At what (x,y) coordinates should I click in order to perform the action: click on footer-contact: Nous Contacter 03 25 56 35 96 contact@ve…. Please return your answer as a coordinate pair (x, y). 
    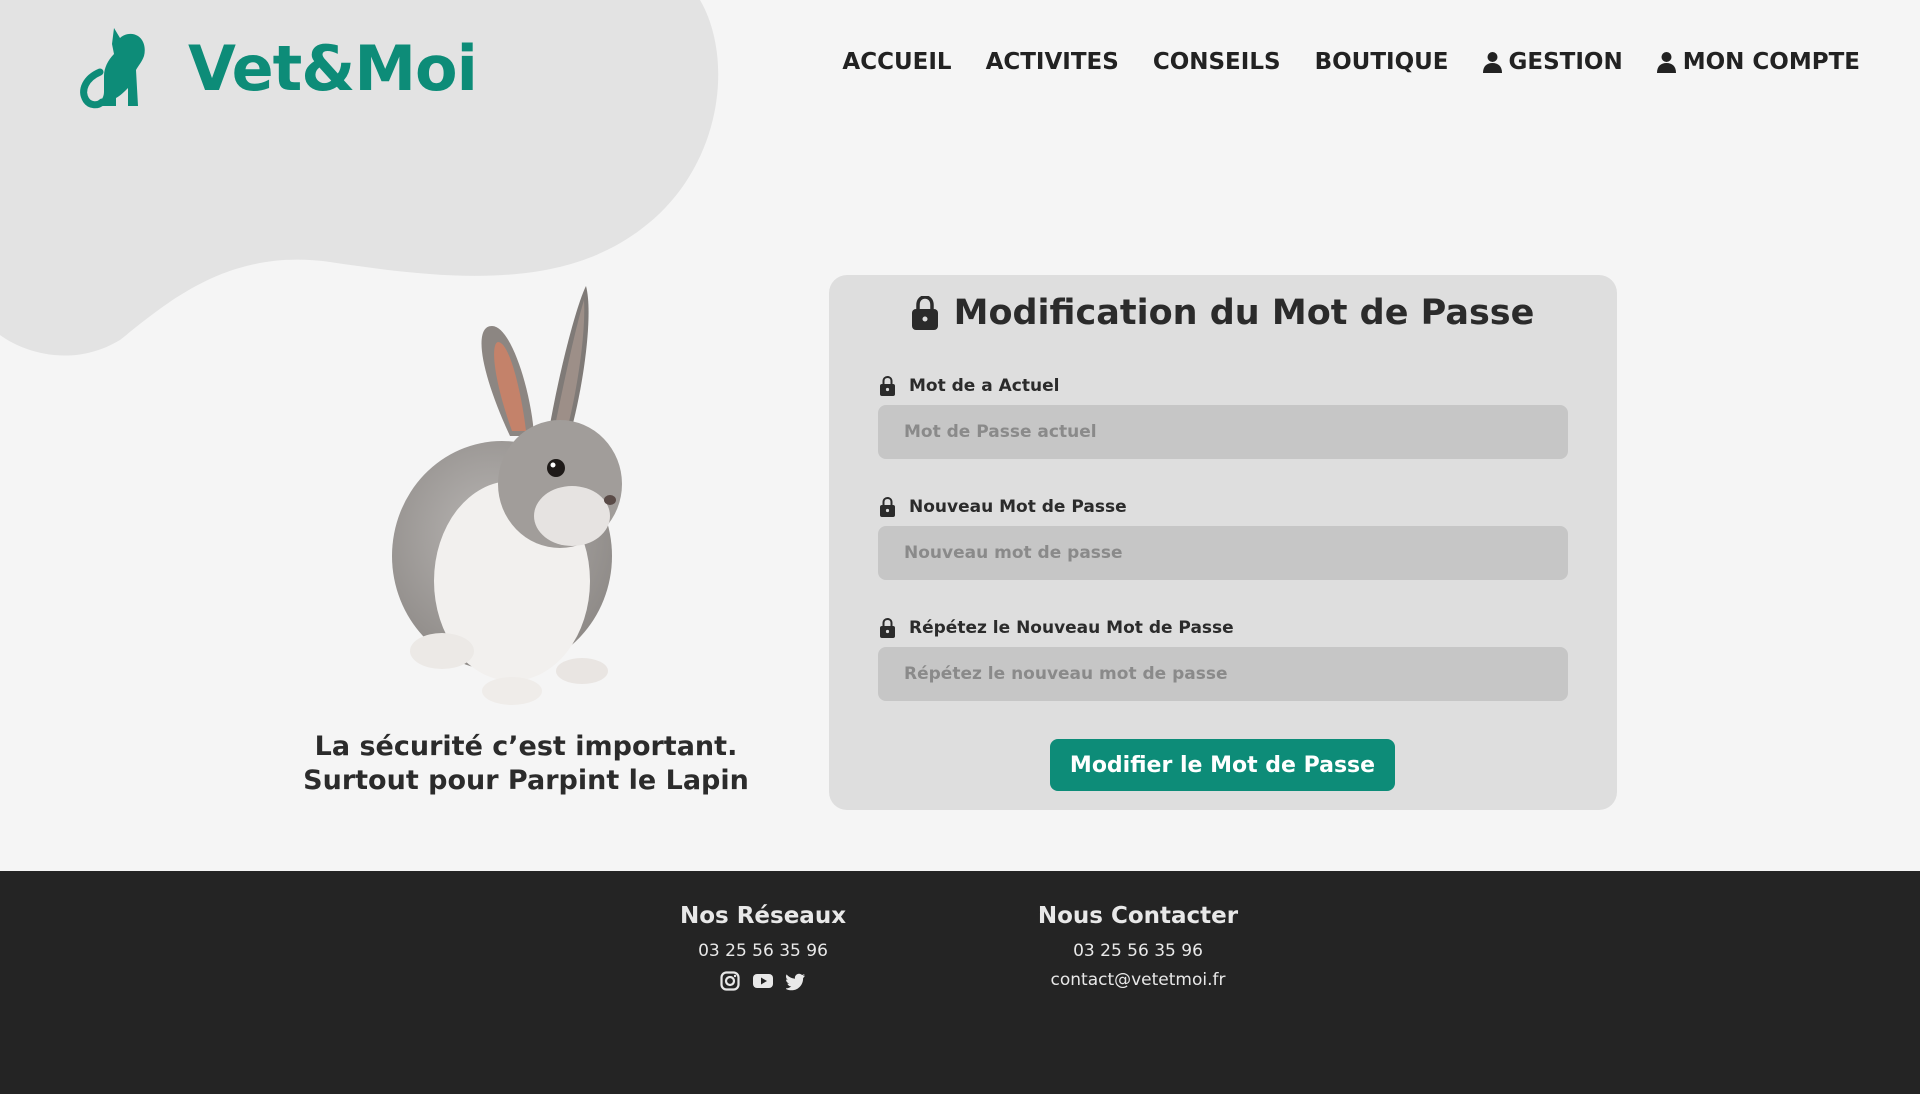
    Looking at the image, I should click on (1138, 946).